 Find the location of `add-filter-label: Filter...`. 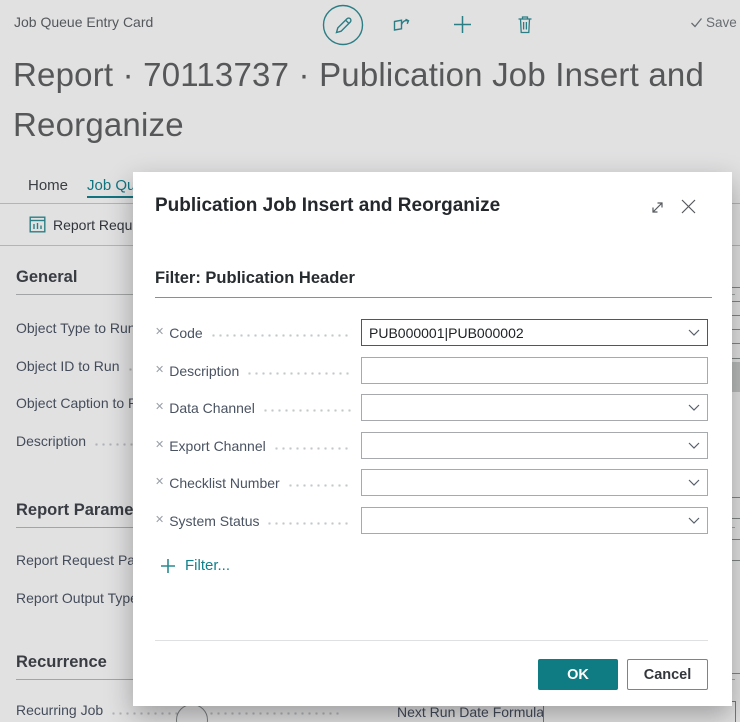

add-filter-label: Filter... is located at coordinates (208, 565).